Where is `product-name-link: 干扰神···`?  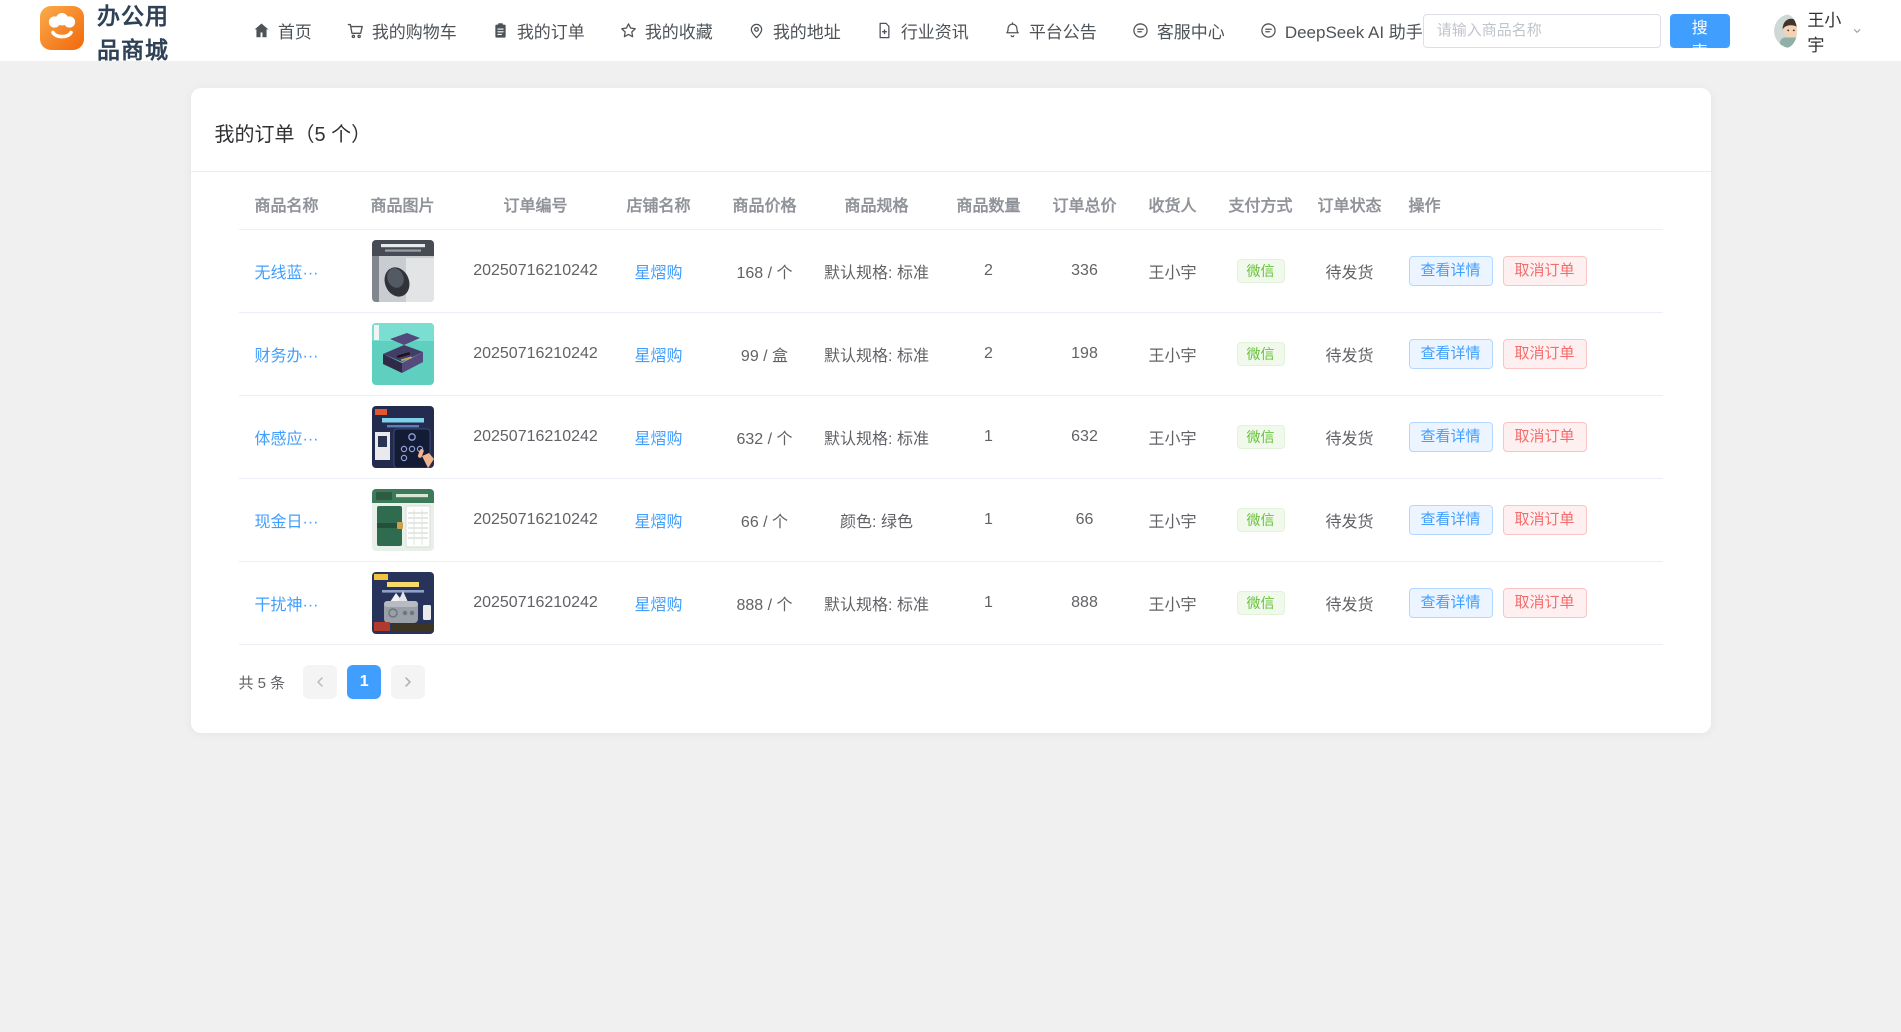
product-name-link: 干扰神··· is located at coordinates (287, 605).